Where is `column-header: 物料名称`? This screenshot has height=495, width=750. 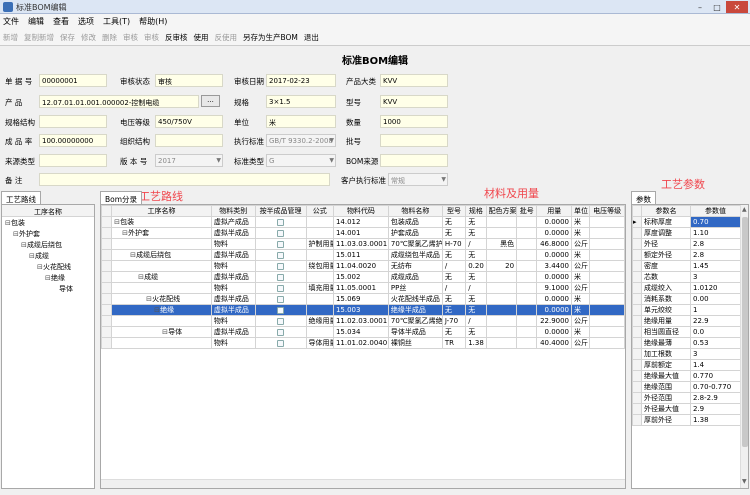
column-header: 物料名称 is located at coordinates (415, 211).